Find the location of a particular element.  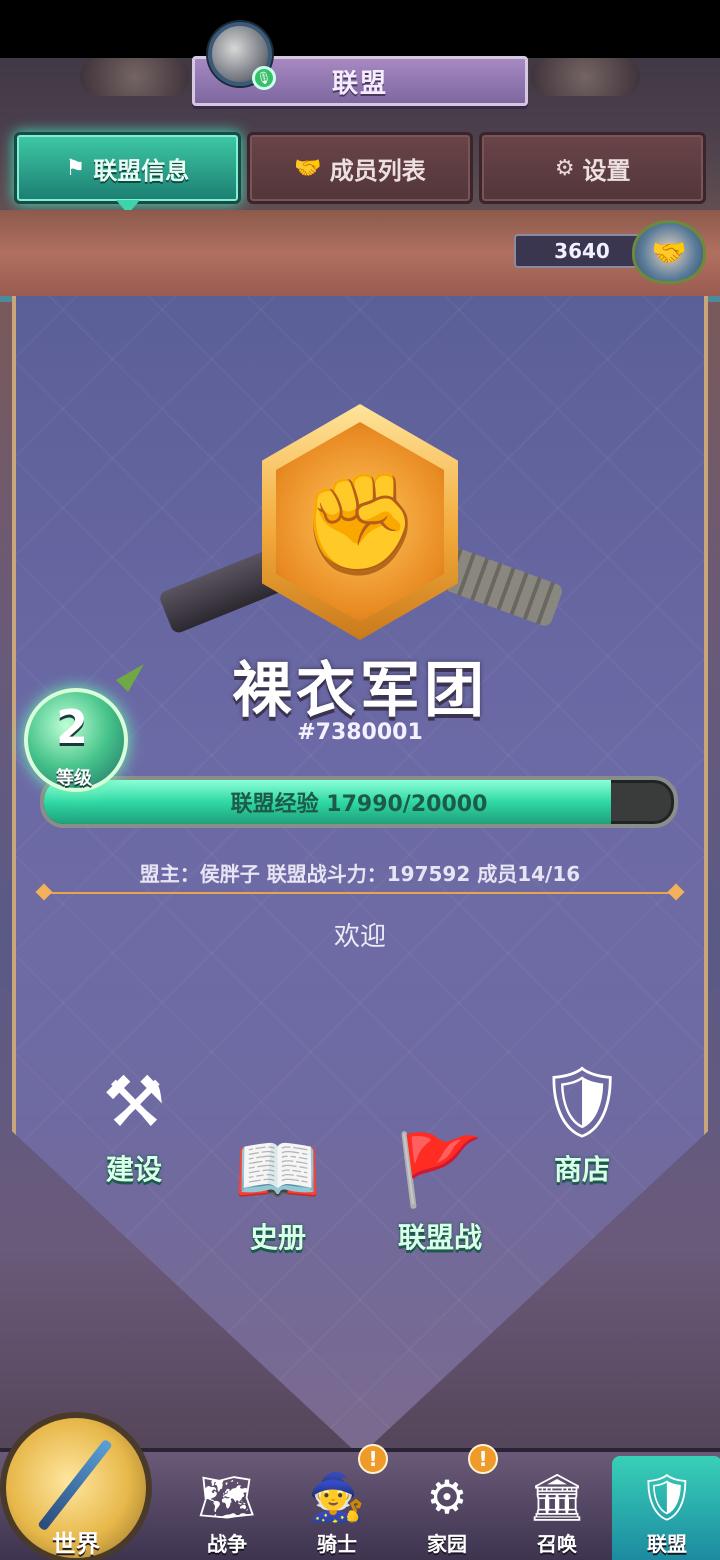

shop-button: 🛡 商店 is located at coordinates (582, 1127).